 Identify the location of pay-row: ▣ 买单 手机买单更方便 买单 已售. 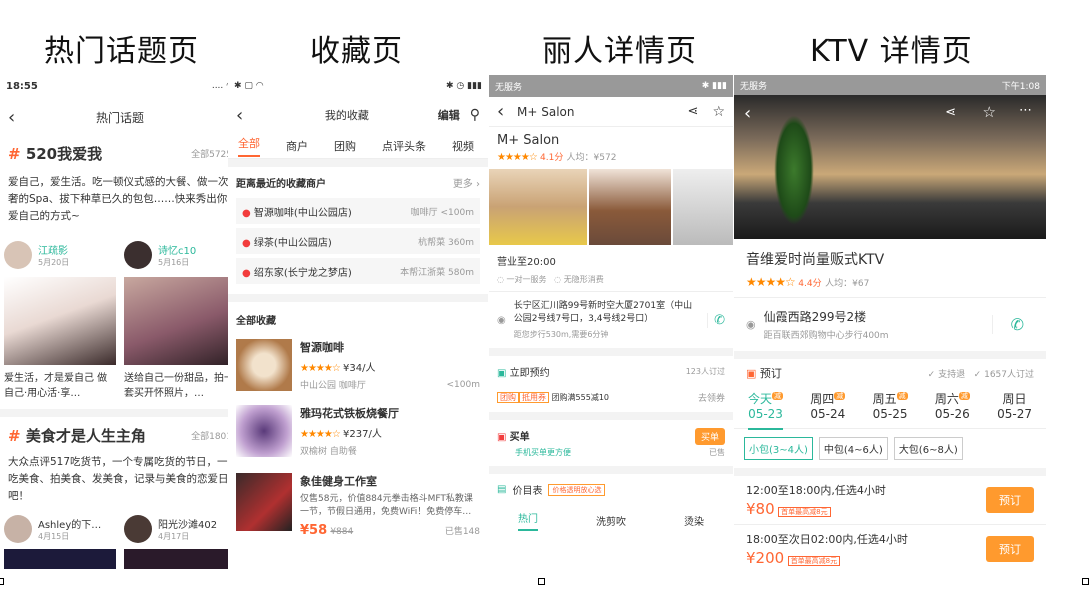
(611, 447).